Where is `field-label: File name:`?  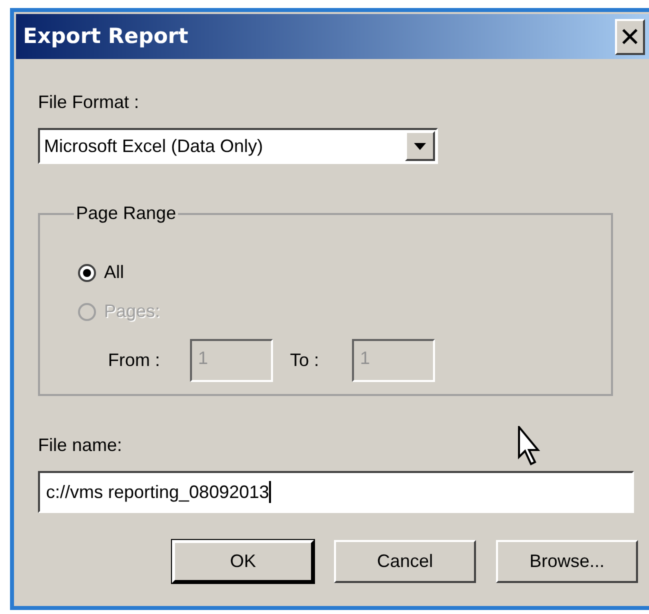 field-label: File name: is located at coordinates (80, 445).